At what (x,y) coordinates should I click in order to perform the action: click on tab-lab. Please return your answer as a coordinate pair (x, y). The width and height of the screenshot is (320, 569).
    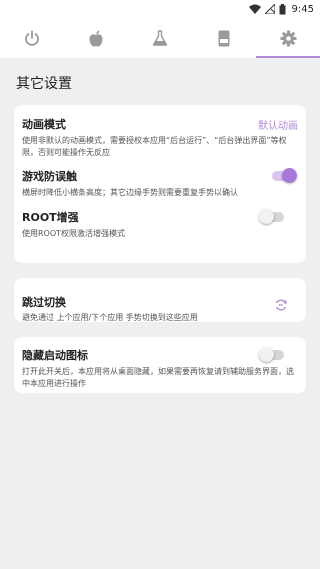
    Looking at the image, I should click on (160, 38).